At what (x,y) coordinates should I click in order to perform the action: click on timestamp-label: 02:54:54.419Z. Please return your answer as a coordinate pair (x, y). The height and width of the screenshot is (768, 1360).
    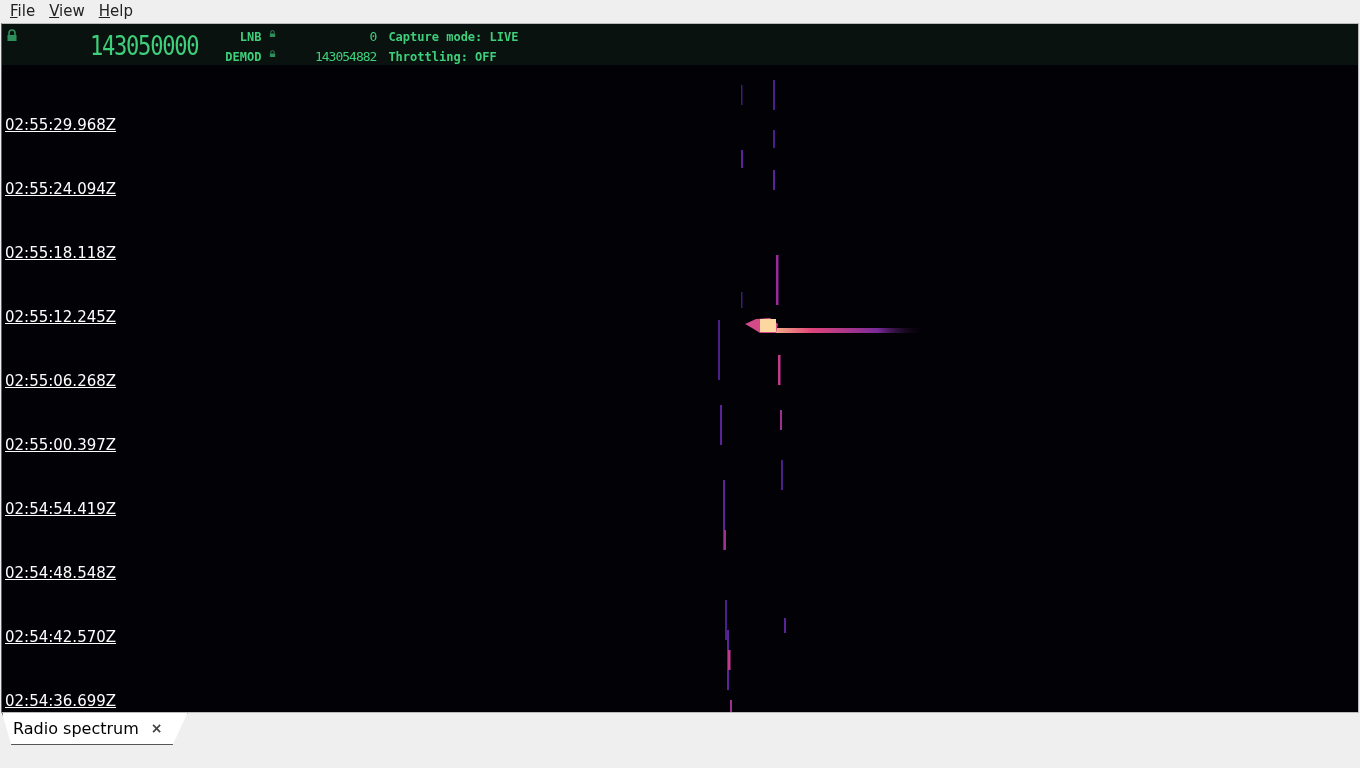
    Looking at the image, I should click on (61, 509).